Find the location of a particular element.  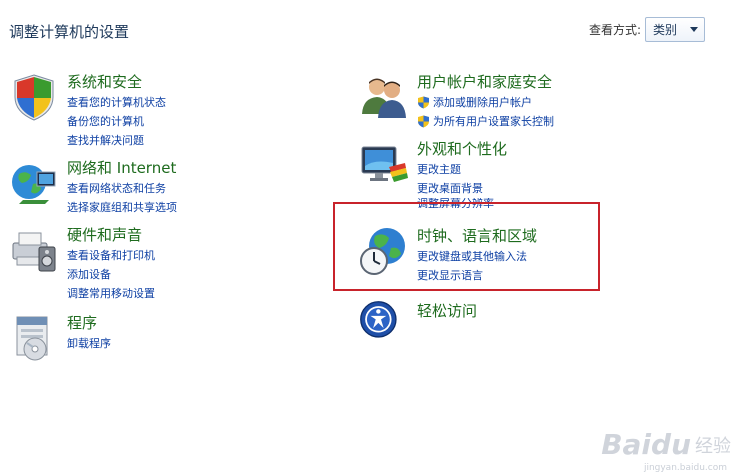

link-add-device: 添加设备 is located at coordinates (111, 274).